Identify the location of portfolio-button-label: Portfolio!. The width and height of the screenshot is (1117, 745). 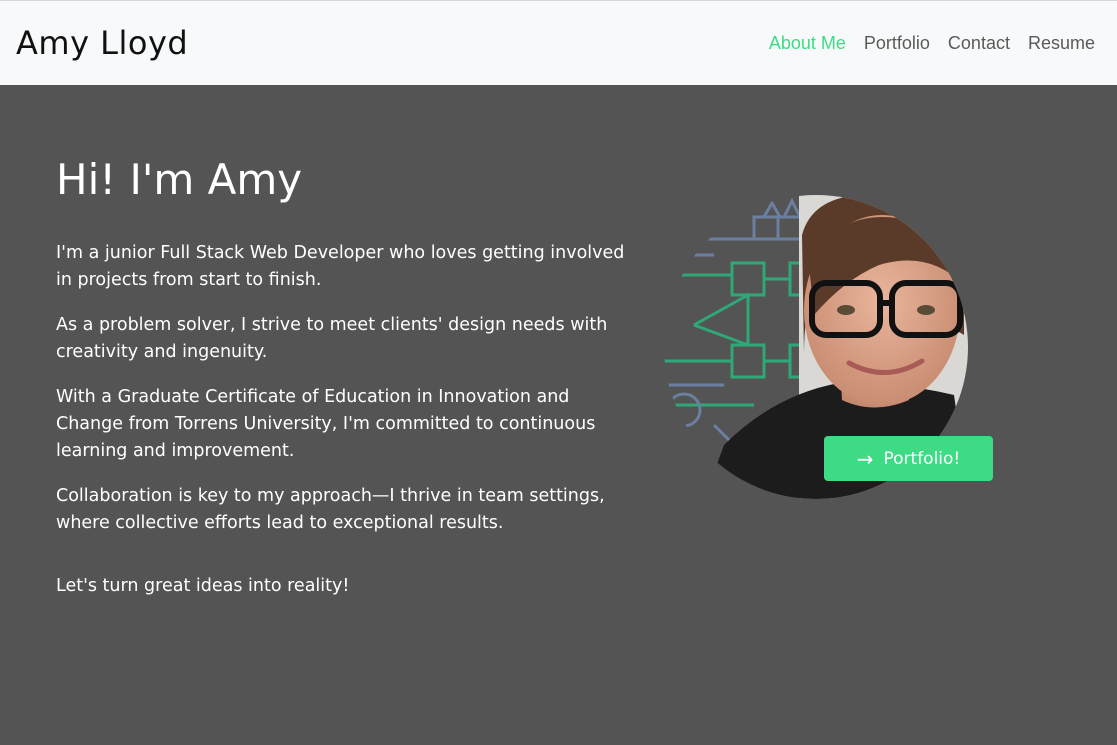
(922, 458).